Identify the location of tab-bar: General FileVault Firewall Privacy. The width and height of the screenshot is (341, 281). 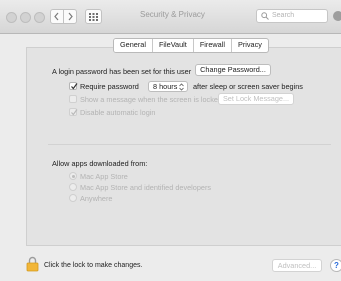
(191, 45).